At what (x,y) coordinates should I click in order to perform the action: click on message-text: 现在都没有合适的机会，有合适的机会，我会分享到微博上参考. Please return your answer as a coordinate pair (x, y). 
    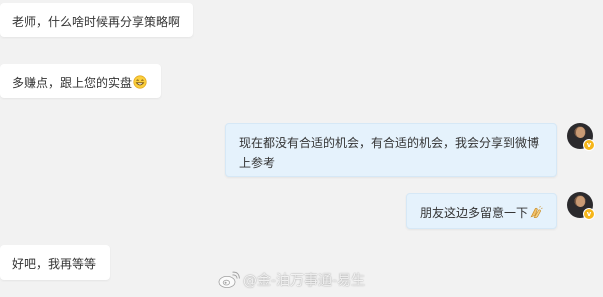
    Looking at the image, I should click on (389, 153).